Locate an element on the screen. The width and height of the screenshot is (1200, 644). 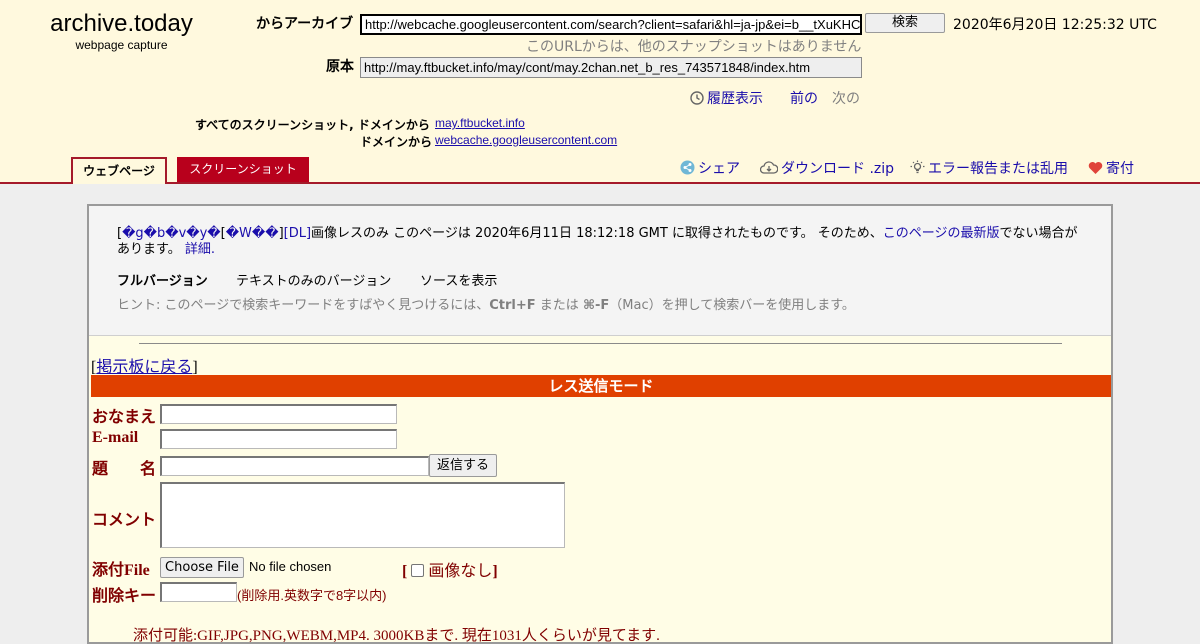
comment-label: コメント is located at coordinates (124, 520).